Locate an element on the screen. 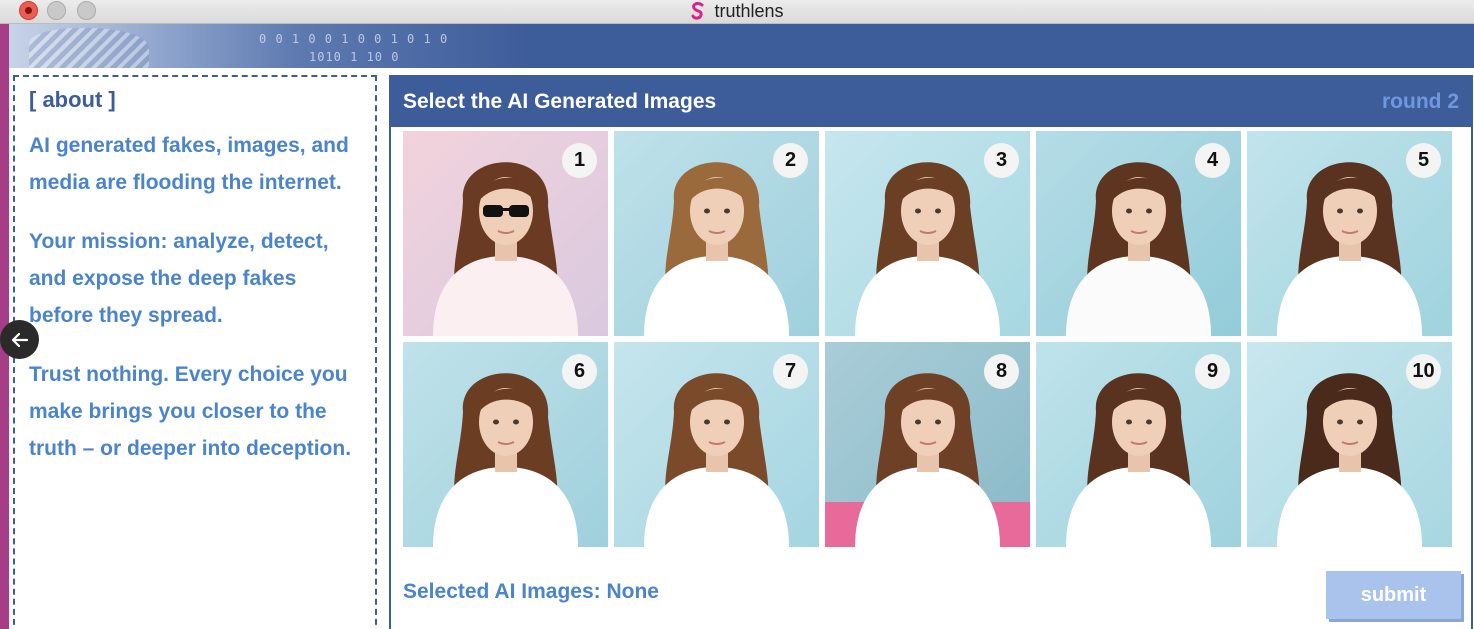 This screenshot has width=1474, height=629. image-tile: 1 is located at coordinates (505, 233).